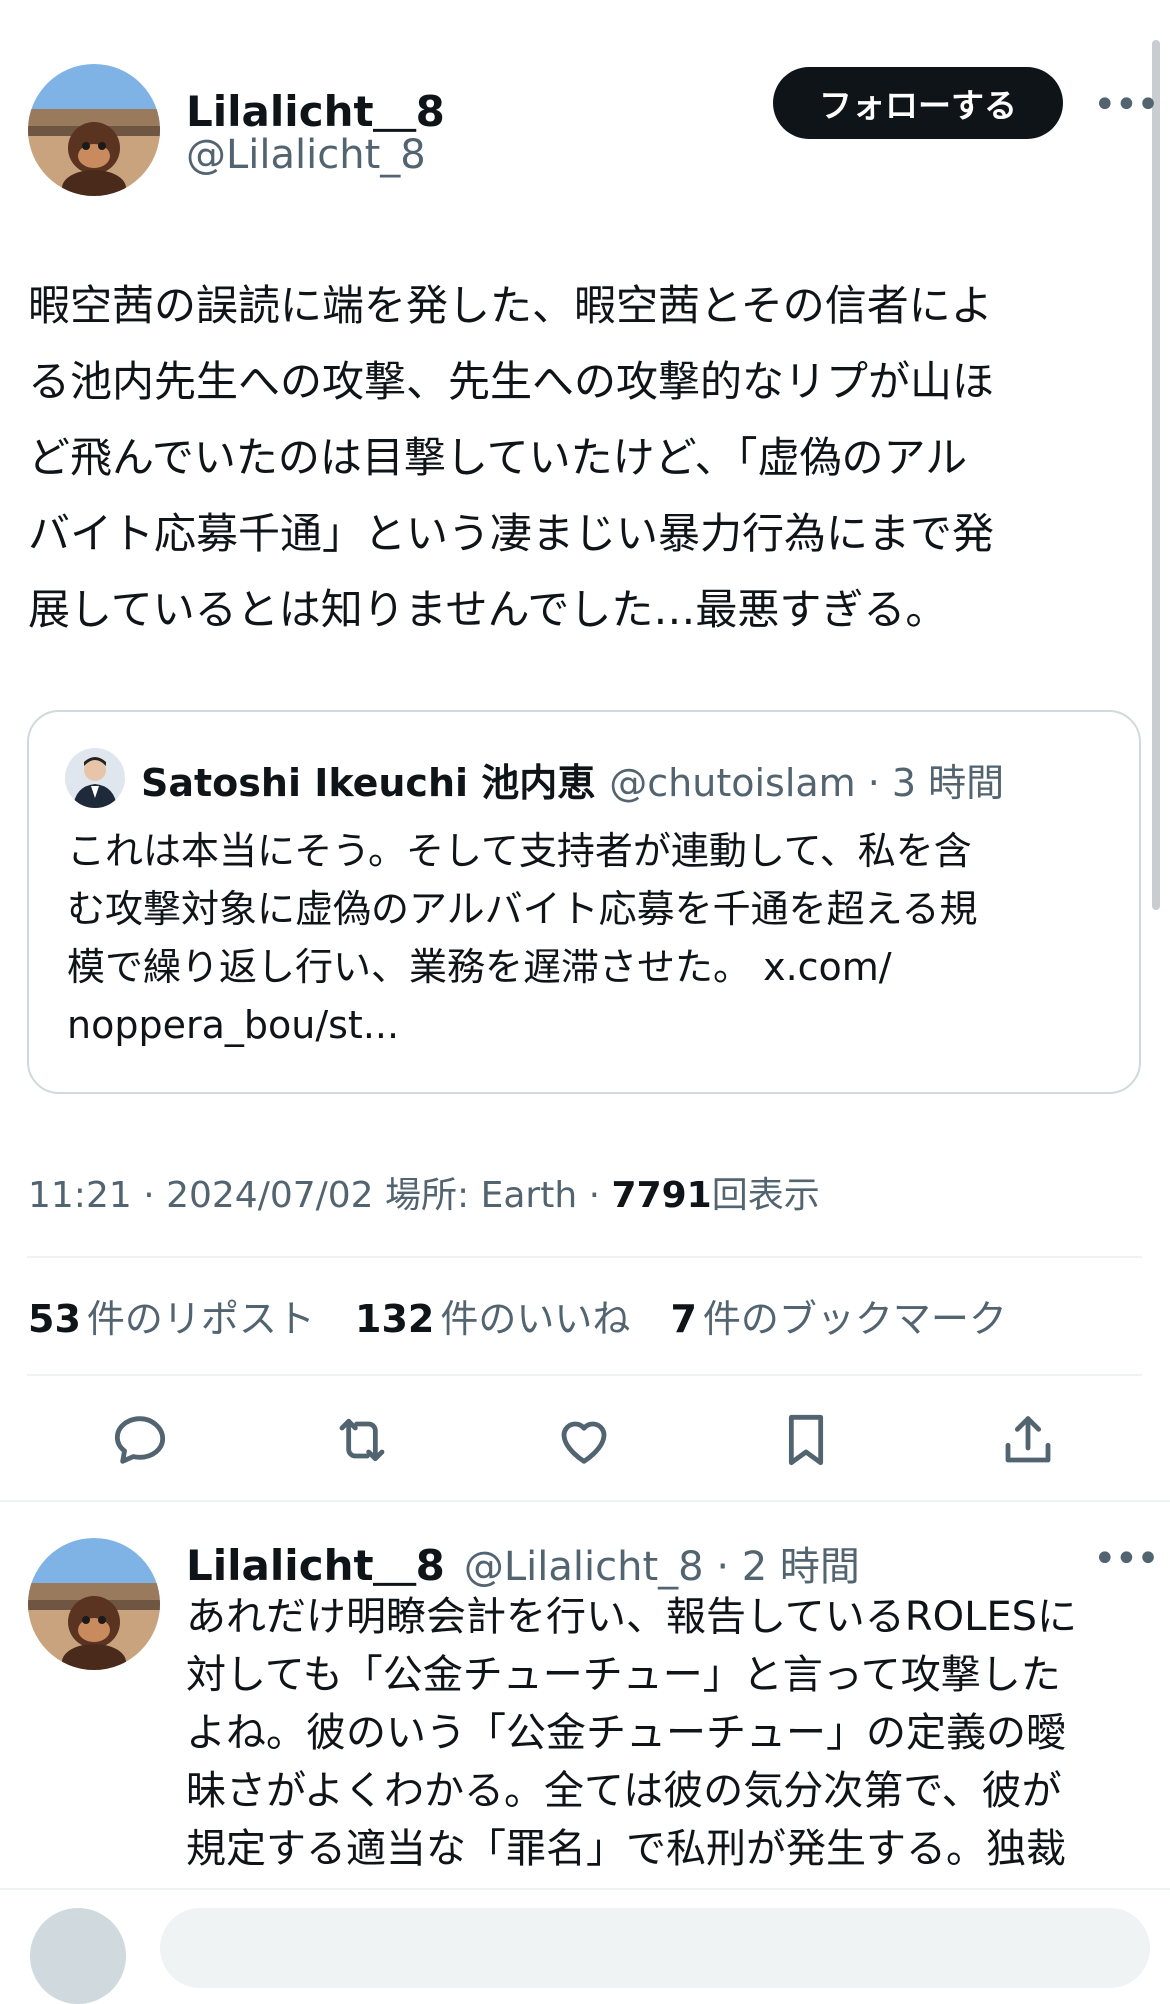  Describe the element at coordinates (1028, 1440) in the screenshot. I see `share-icon` at that location.